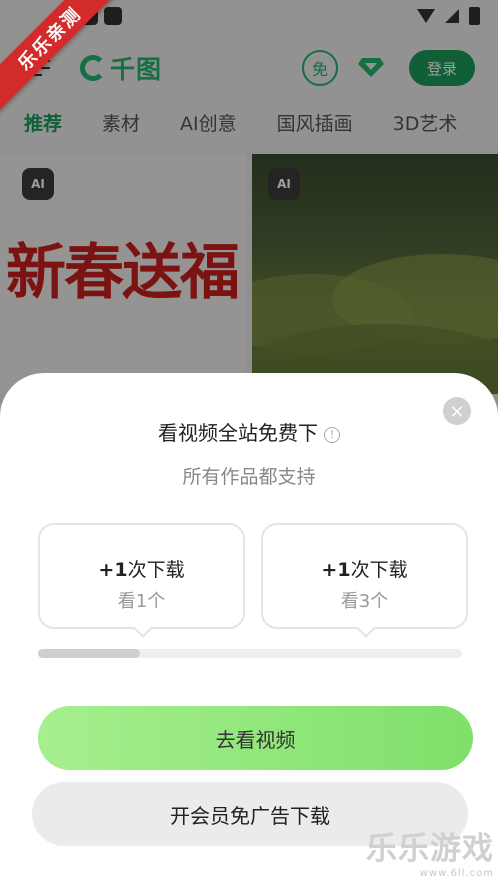 This screenshot has width=498, height=887. I want to click on watermark-text: 乐乐游戏, so click(430, 849).